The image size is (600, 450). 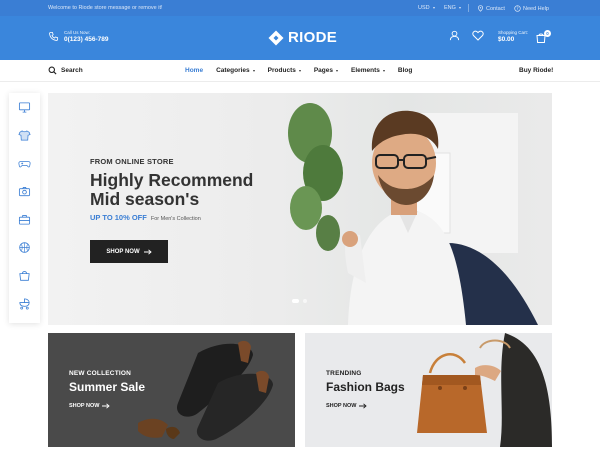 I want to click on phone-icon, so click(x=54, y=36).